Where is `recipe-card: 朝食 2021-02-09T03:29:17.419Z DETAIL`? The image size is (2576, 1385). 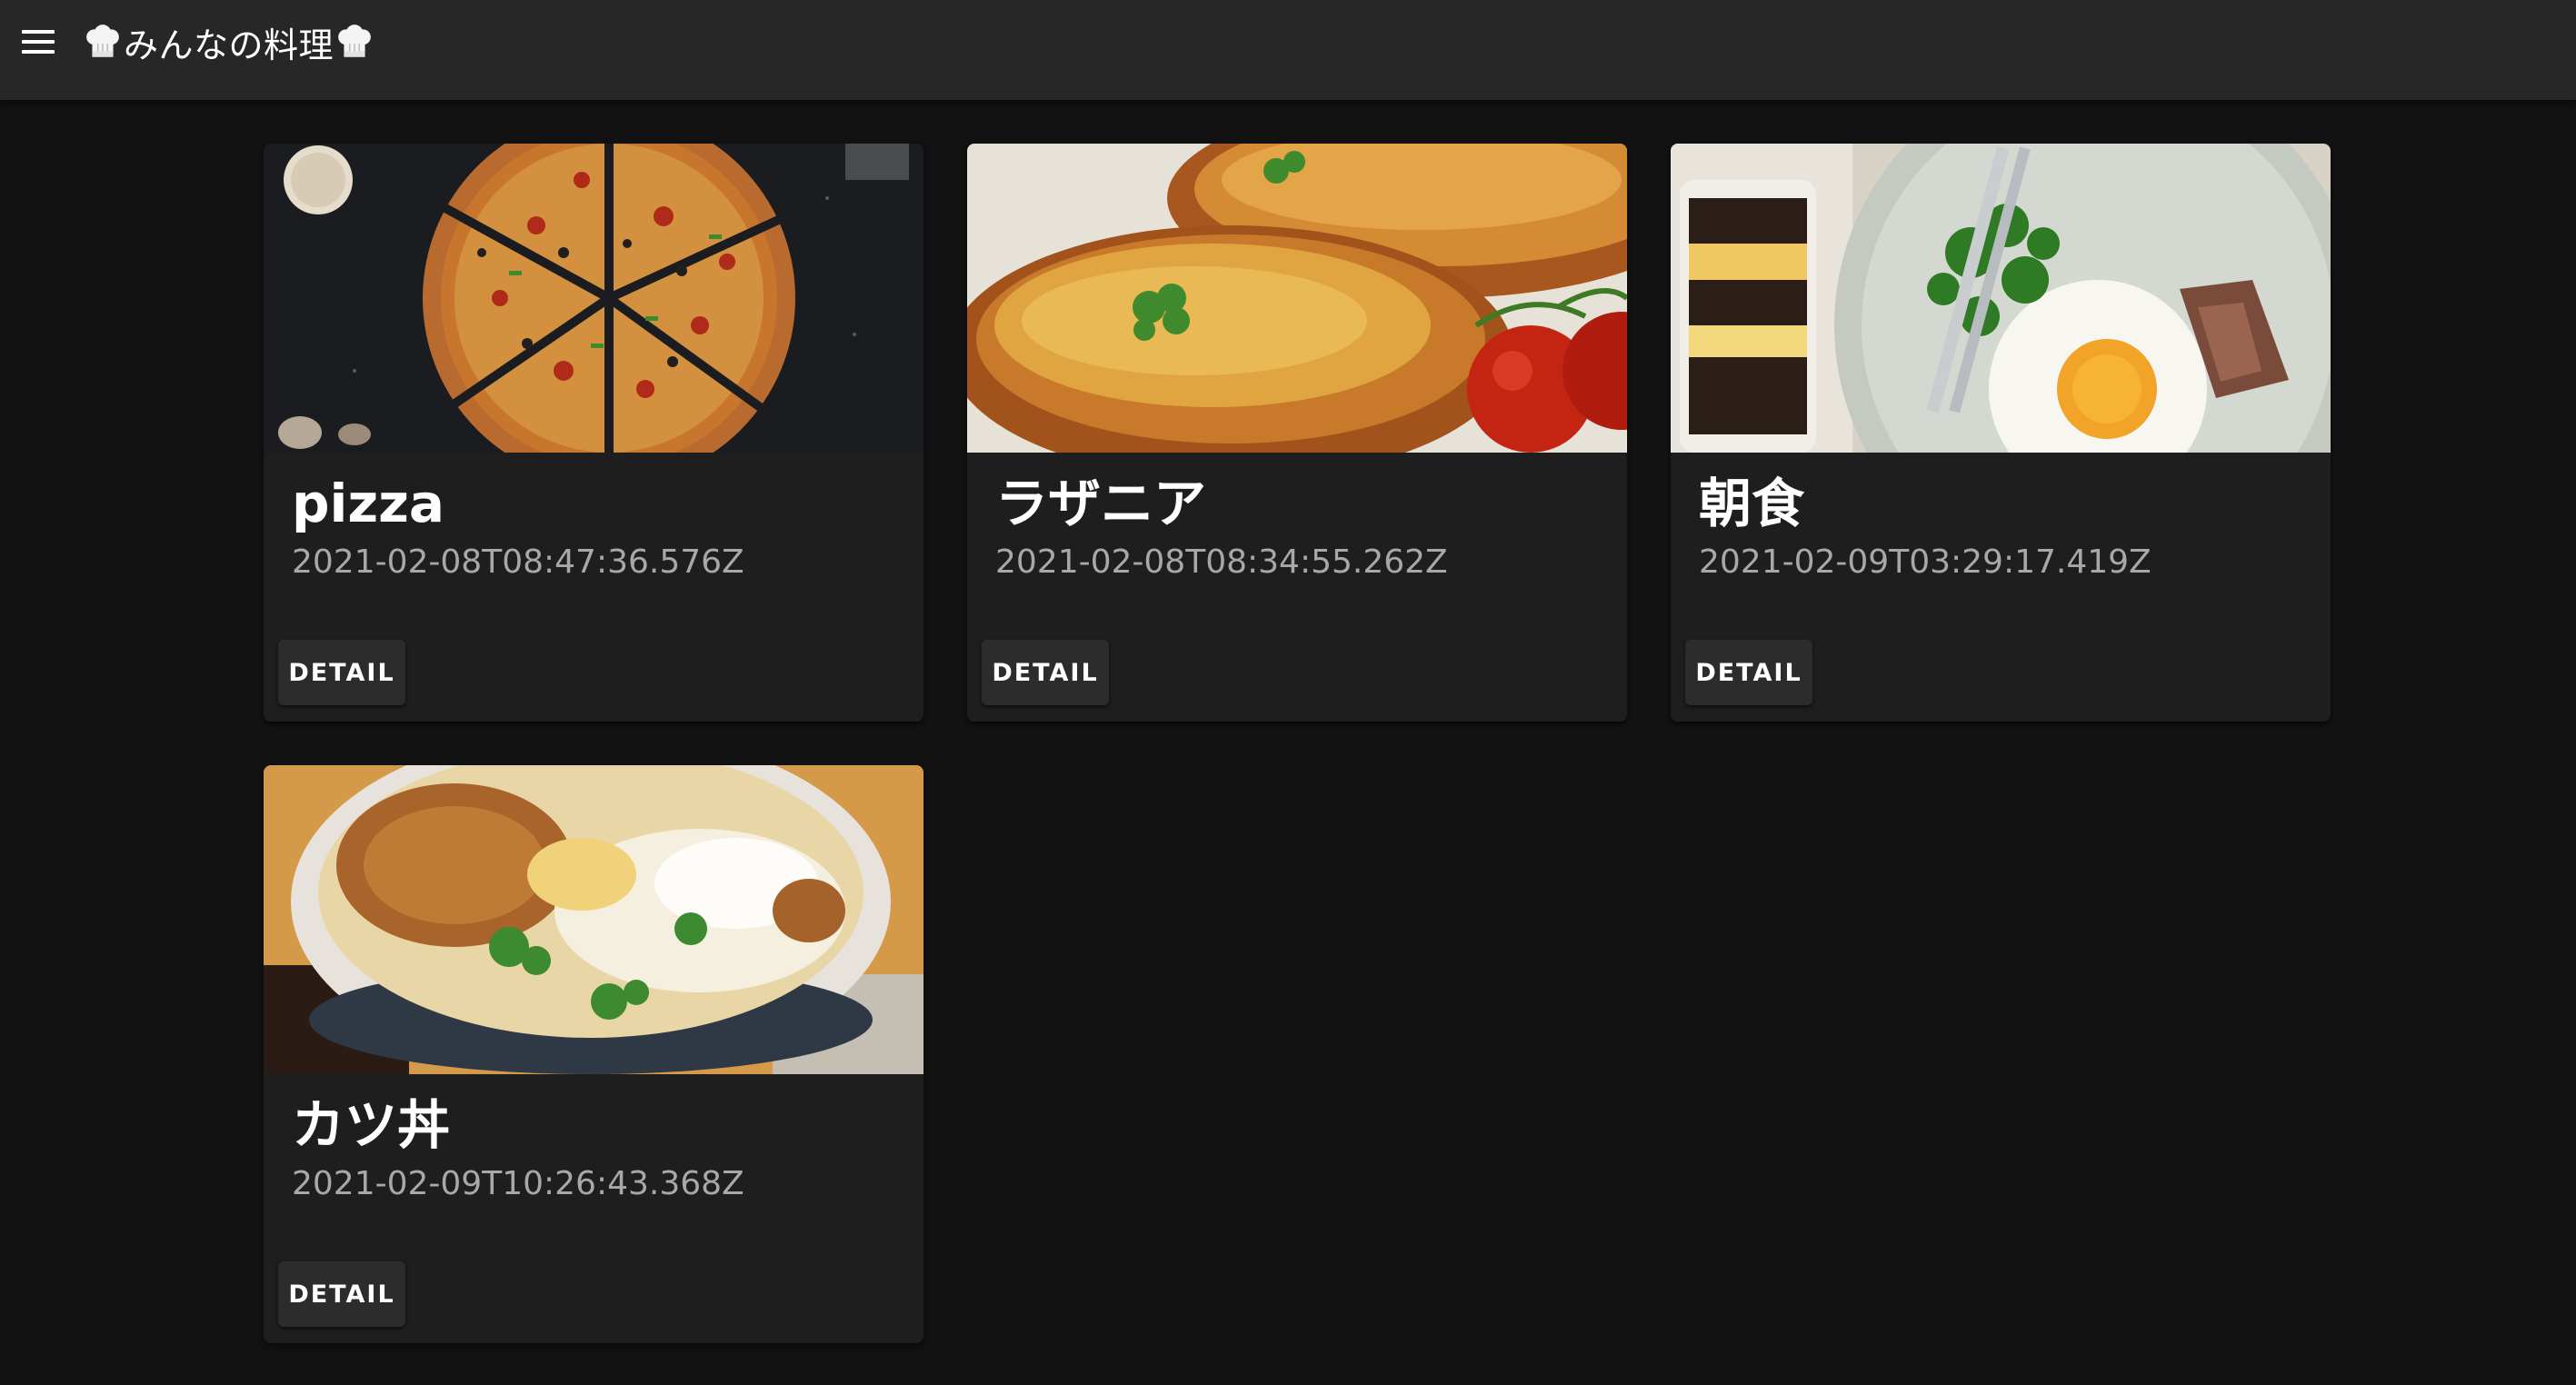
recipe-card: 朝食 2021-02-09T03:29:17.419Z DETAIL is located at coordinates (2001, 433).